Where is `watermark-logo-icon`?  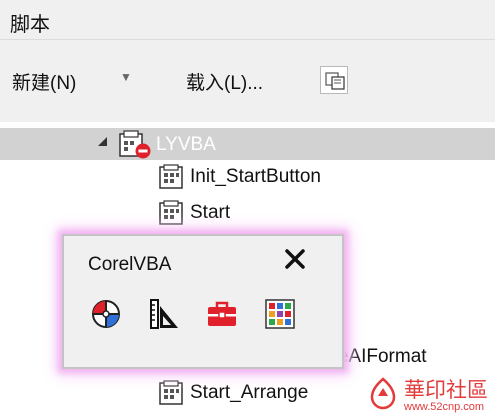
watermark-logo-icon is located at coordinates (383, 393).